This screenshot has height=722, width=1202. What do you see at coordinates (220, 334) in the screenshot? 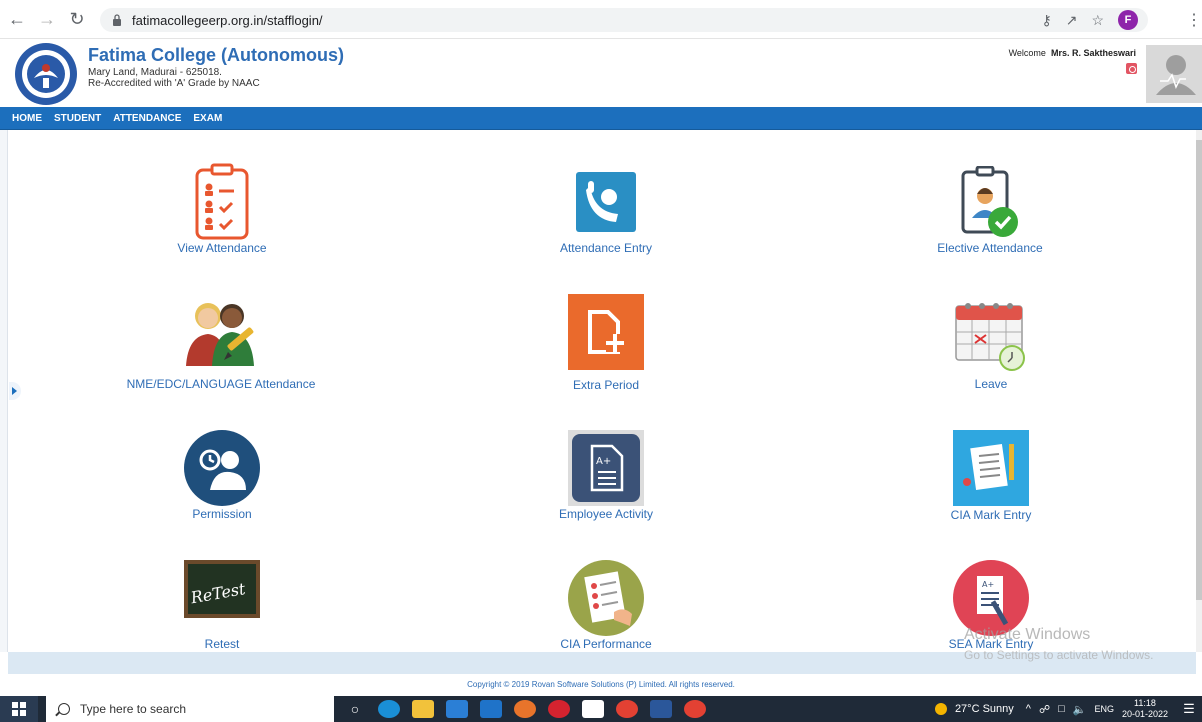
I see `students-pencil-icon` at bounding box center [220, 334].